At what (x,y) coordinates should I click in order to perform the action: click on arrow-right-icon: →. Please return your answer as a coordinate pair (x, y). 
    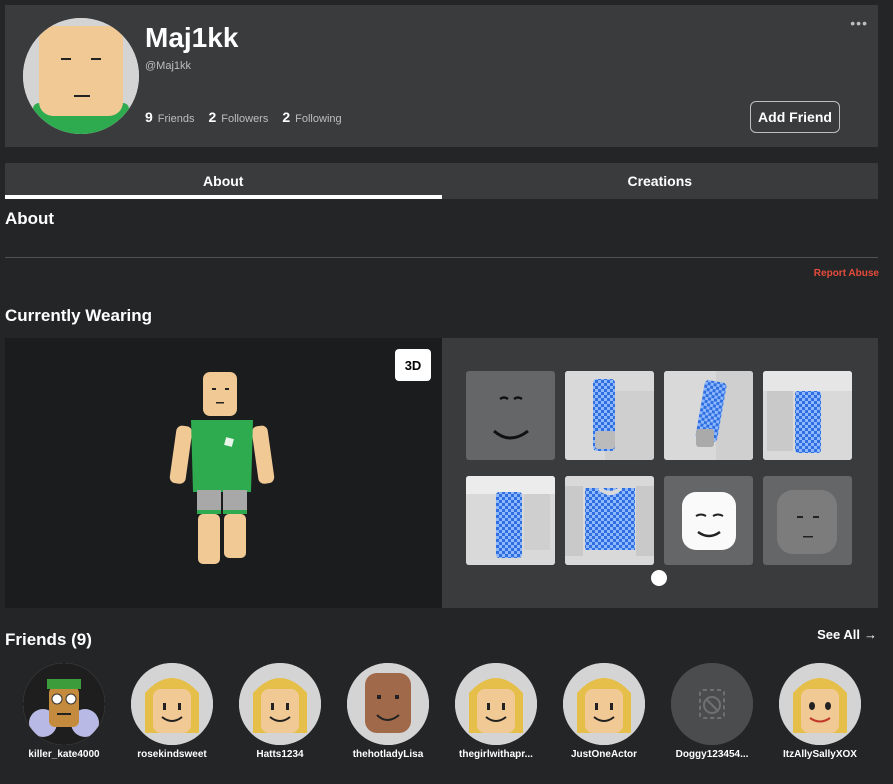
    Looking at the image, I should click on (870, 634).